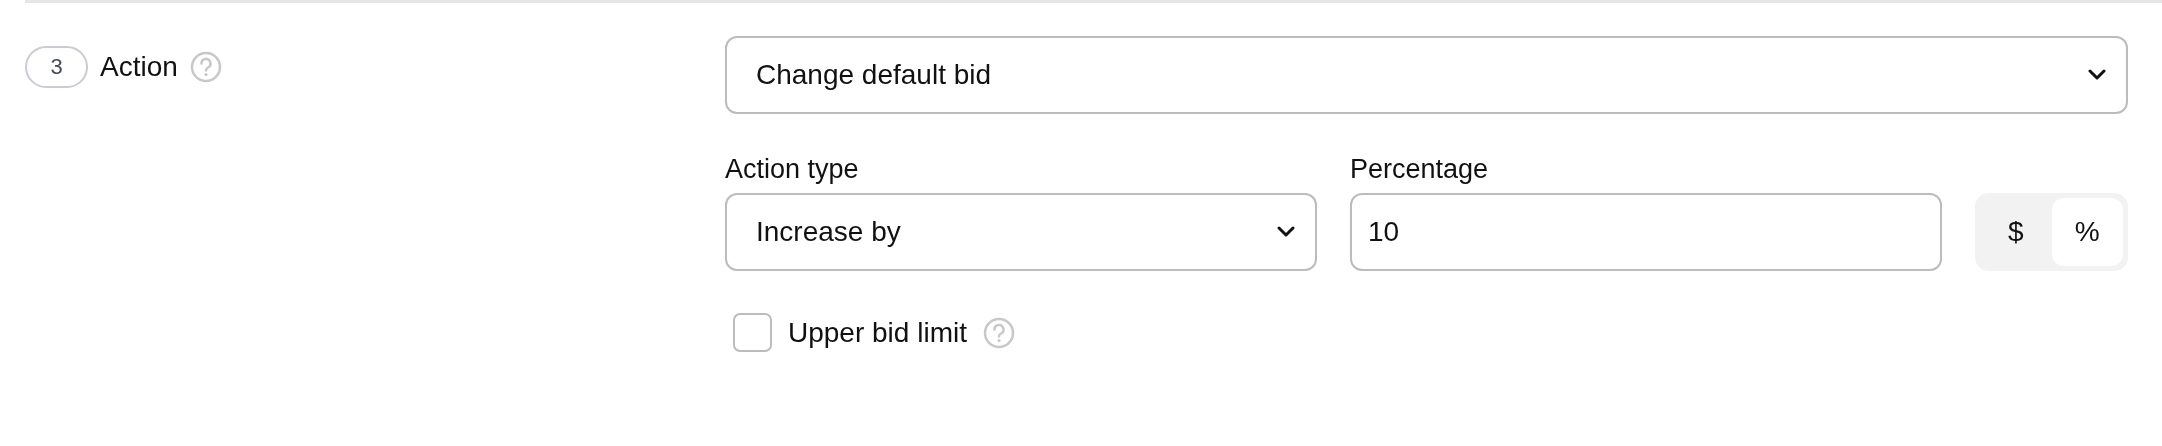  What do you see at coordinates (2016, 232) in the screenshot?
I see `unit-option: $` at bounding box center [2016, 232].